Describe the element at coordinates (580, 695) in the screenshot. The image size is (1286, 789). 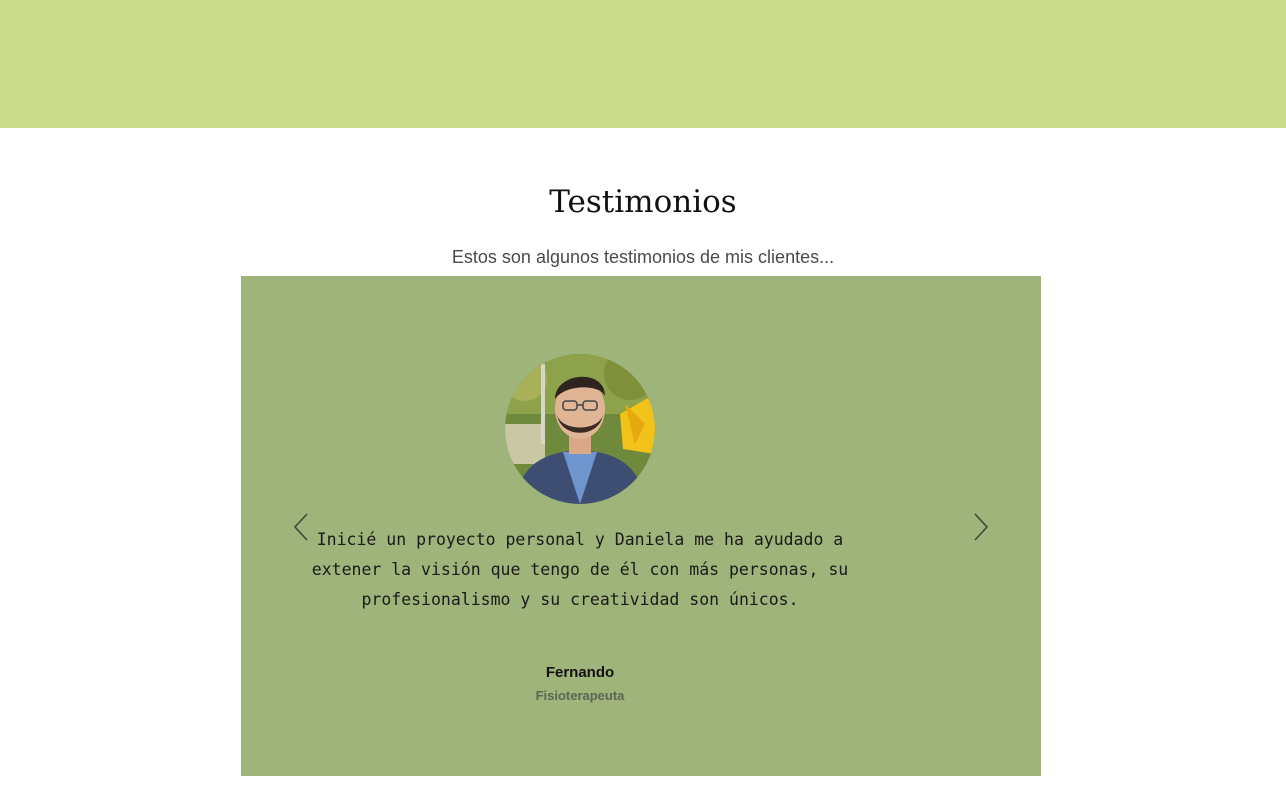
I see `testimonial-role: Fisioterapeuta` at that location.